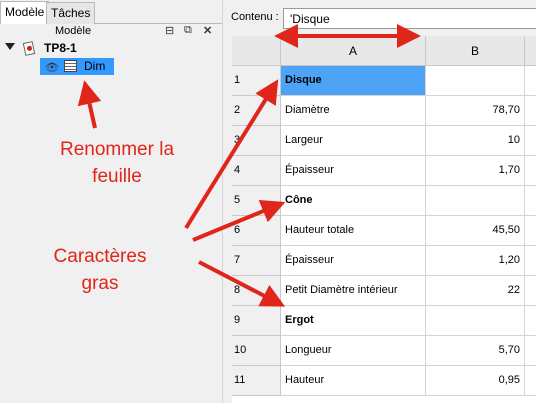 Image resolution: width=536 pixels, height=403 pixels. I want to click on annotation-rename: Renommer la feuille, so click(117, 163).